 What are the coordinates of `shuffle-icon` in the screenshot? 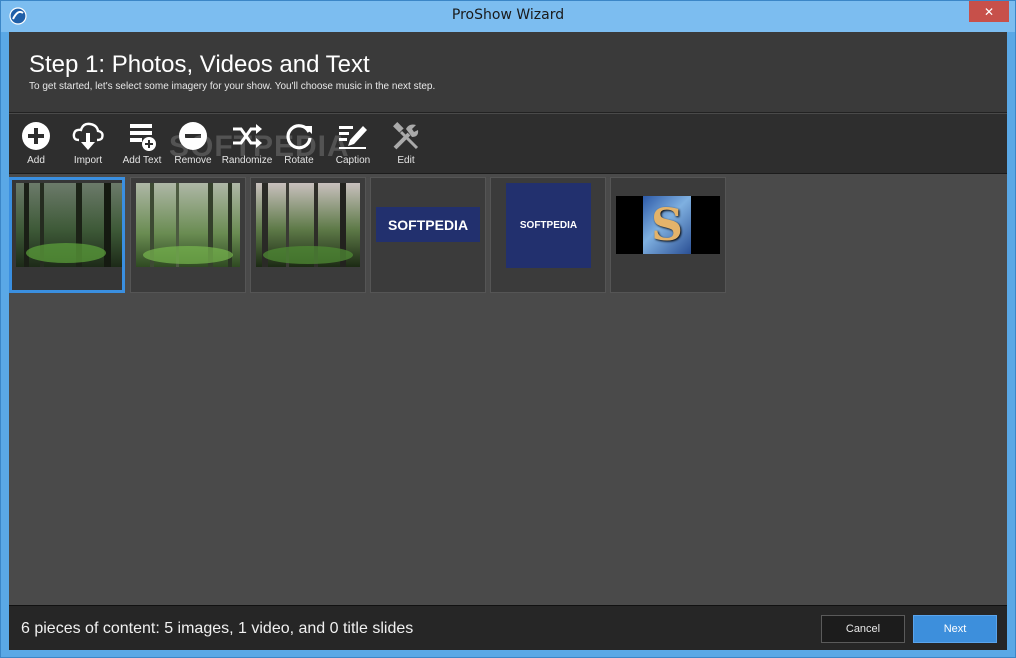 It's located at (247, 136).